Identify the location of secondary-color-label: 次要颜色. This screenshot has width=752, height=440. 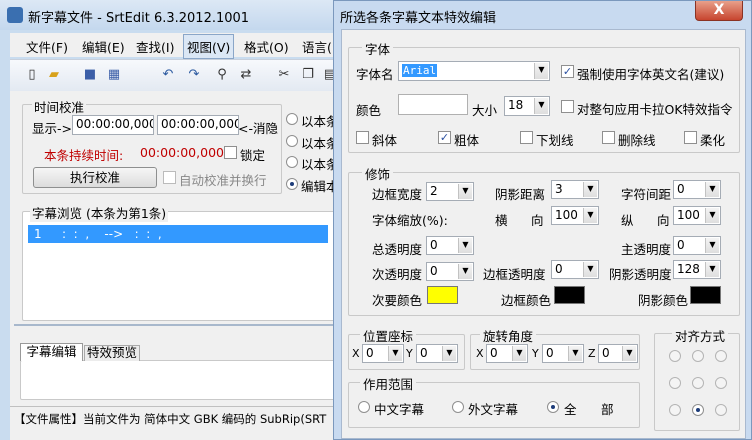
(397, 300).